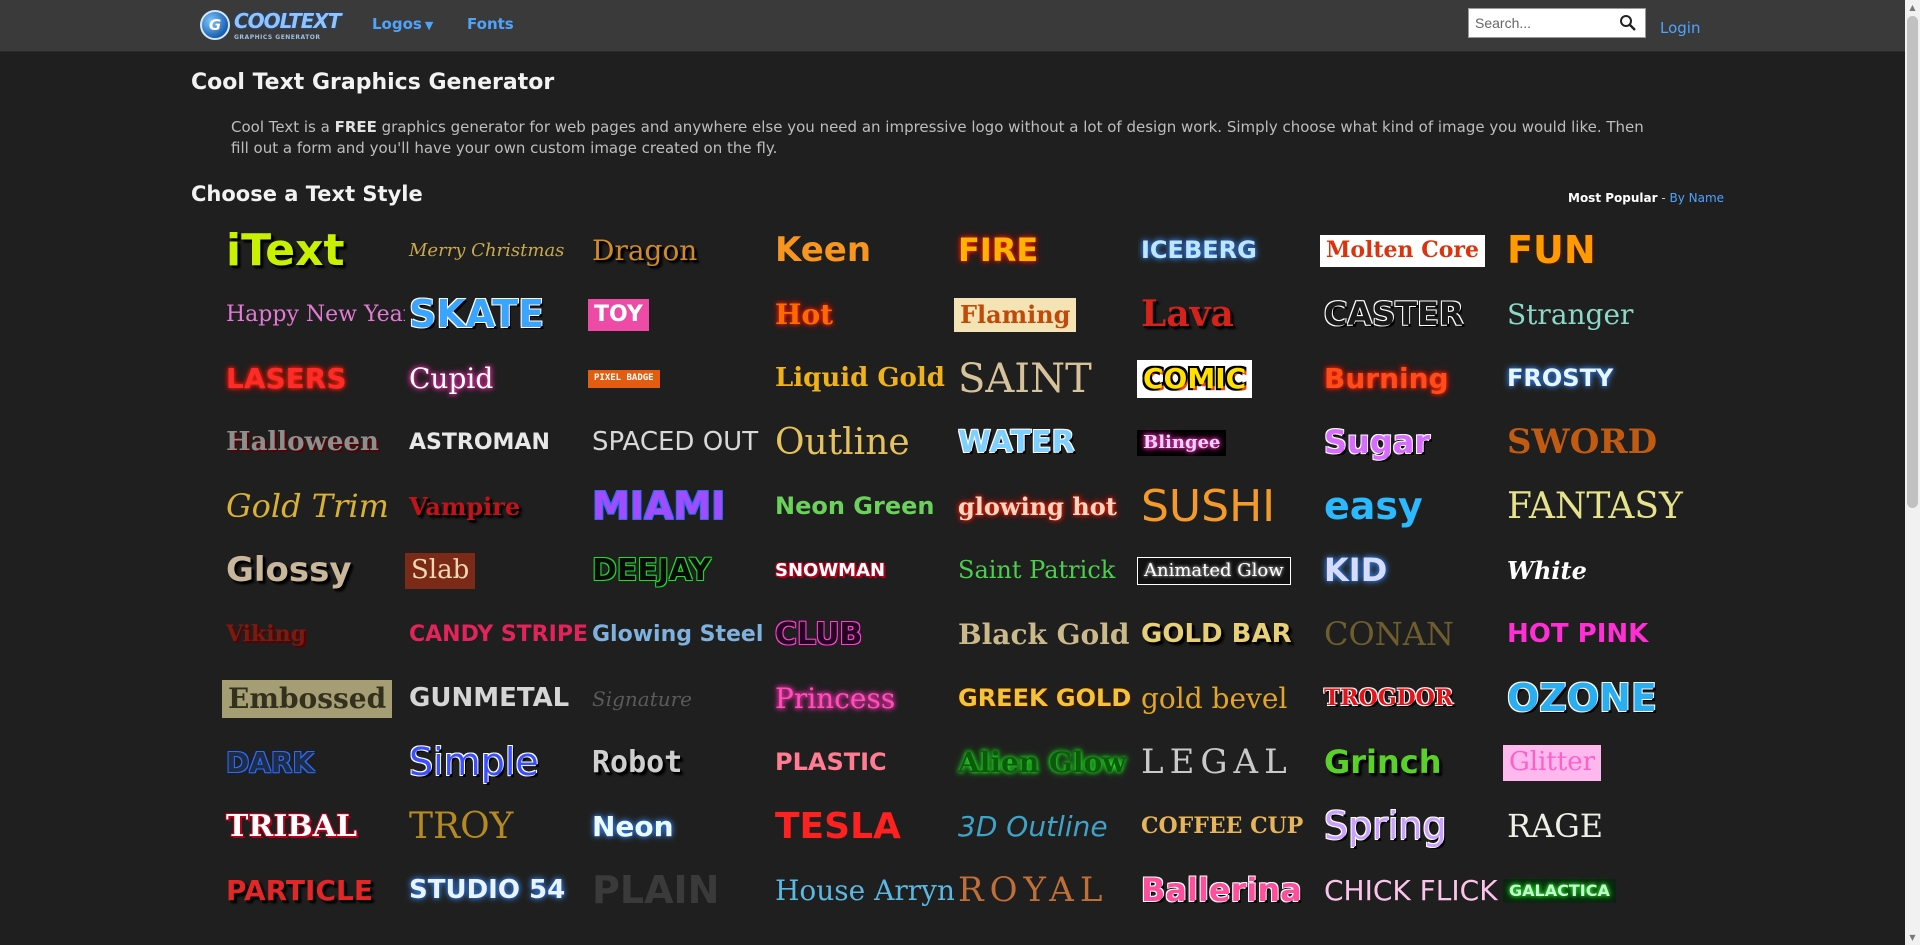 This screenshot has height=945, width=1920. What do you see at coordinates (1228, 571) in the screenshot?
I see `text-style-animated-glow: Animated Glow` at bounding box center [1228, 571].